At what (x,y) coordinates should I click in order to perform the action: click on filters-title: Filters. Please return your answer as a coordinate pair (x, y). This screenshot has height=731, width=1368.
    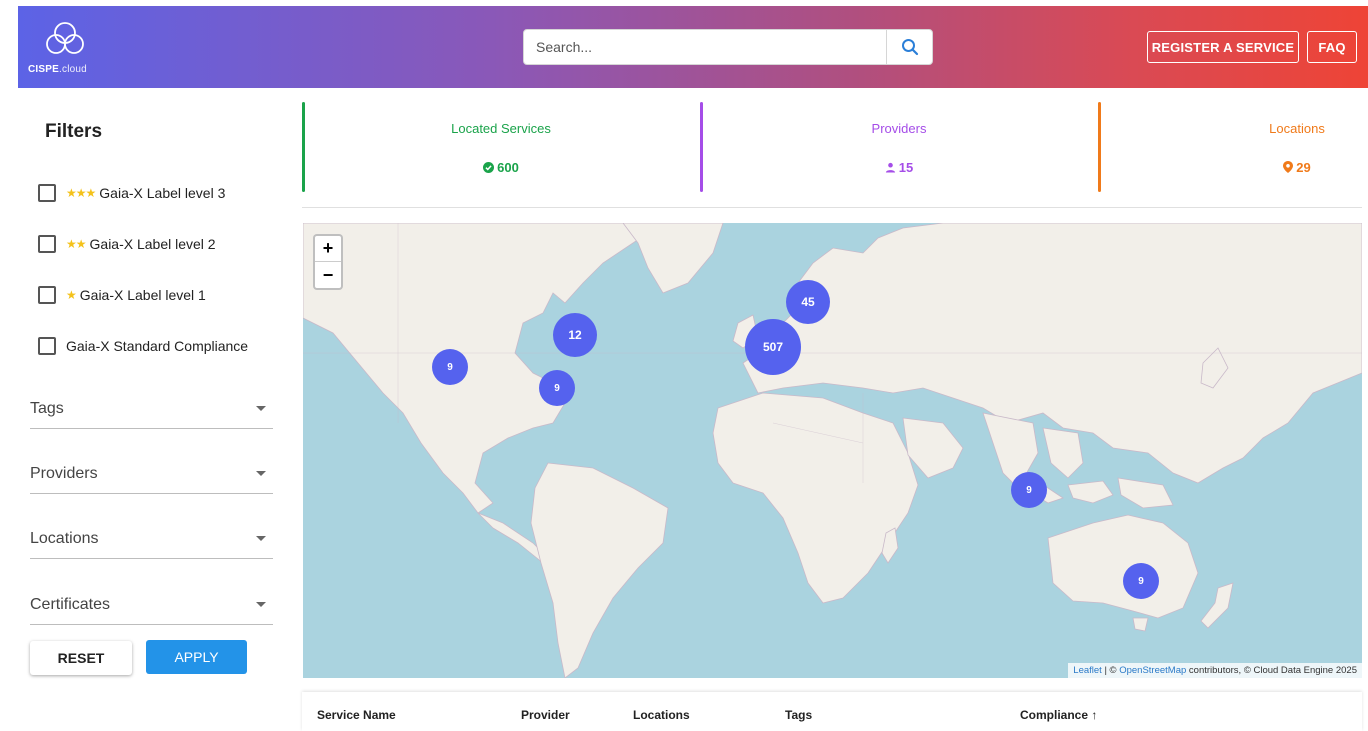
    Looking at the image, I should click on (74, 131).